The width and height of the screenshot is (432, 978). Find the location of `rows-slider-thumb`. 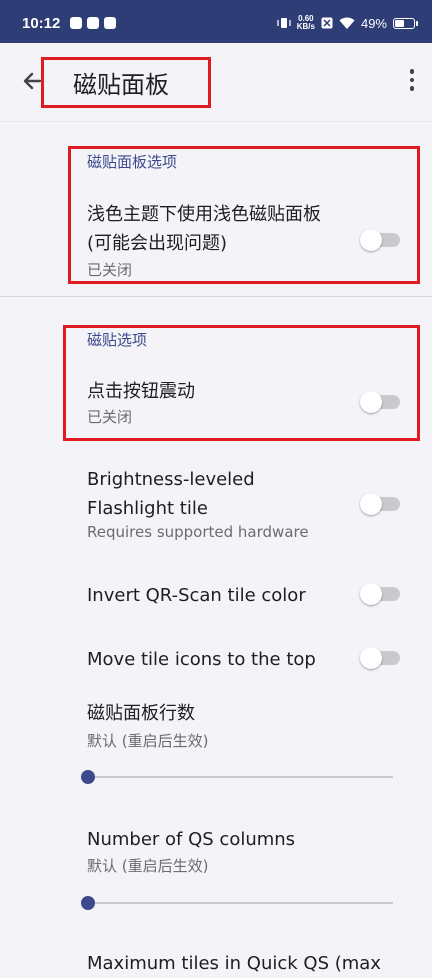

rows-slider-thumb is located at coordinates (88, 777).